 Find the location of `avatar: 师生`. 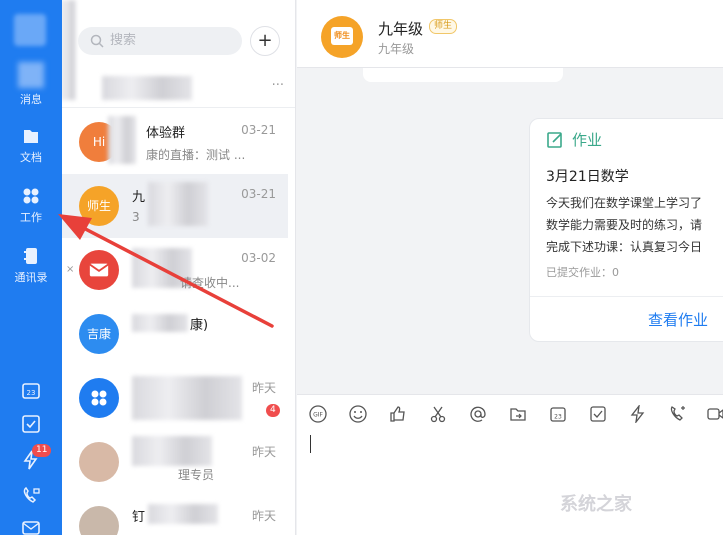

avatar: 师生 is located at coordinates (99, 206).